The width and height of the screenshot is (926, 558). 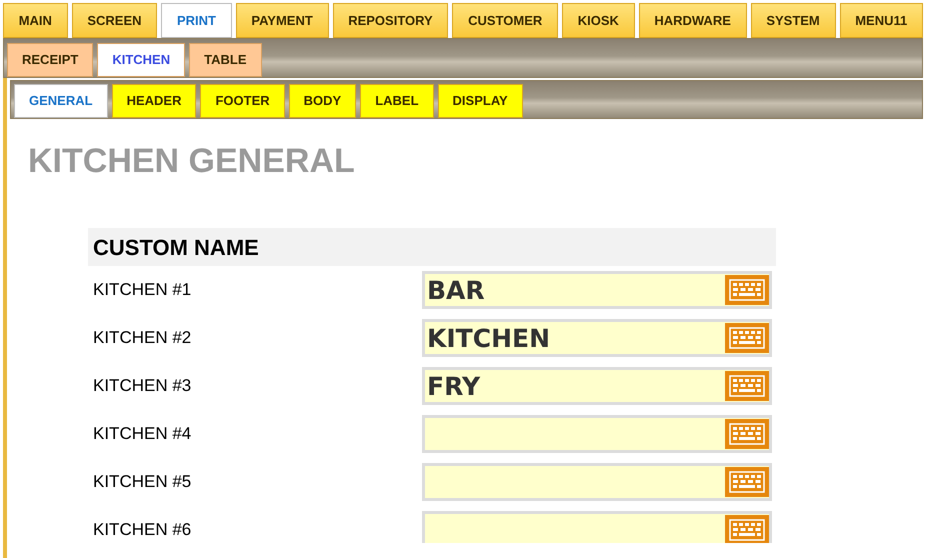 I want to click on main-tab: KIOSK, so click(x=598, y=20).